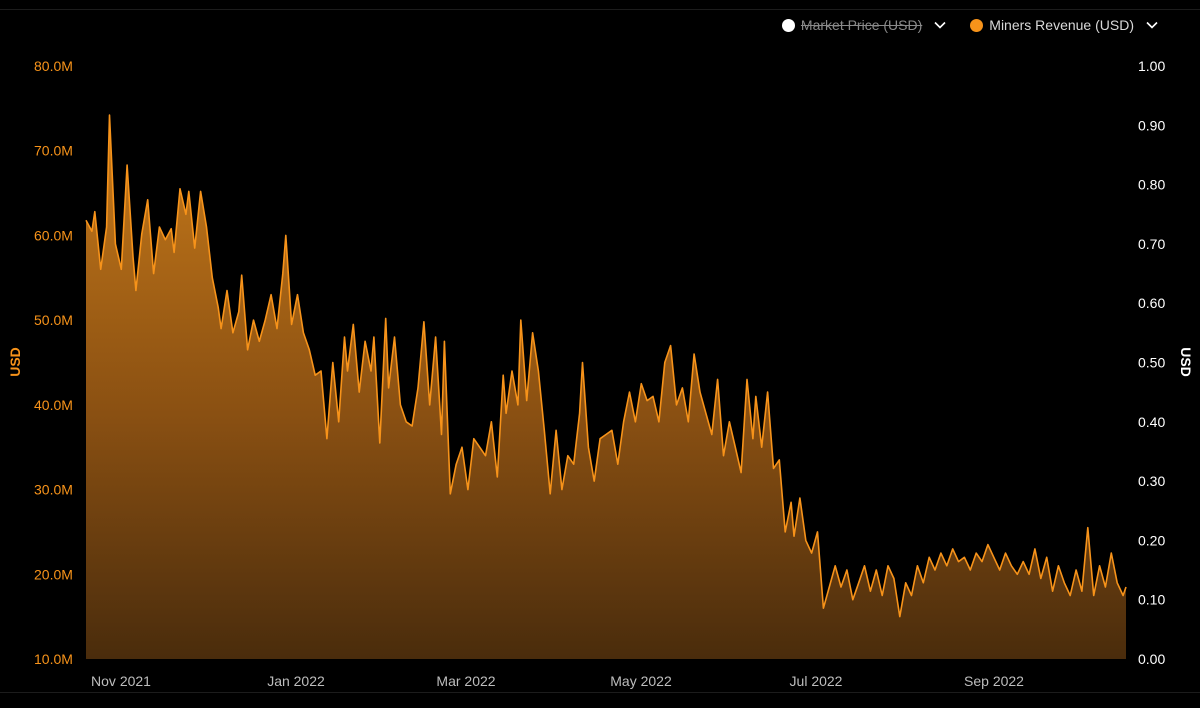 The image size is (1200, 708). What do you see at coordinates (15, 362) in the screenshot?
I see `left-axis-title: USD` at bounding box center [15, 362].